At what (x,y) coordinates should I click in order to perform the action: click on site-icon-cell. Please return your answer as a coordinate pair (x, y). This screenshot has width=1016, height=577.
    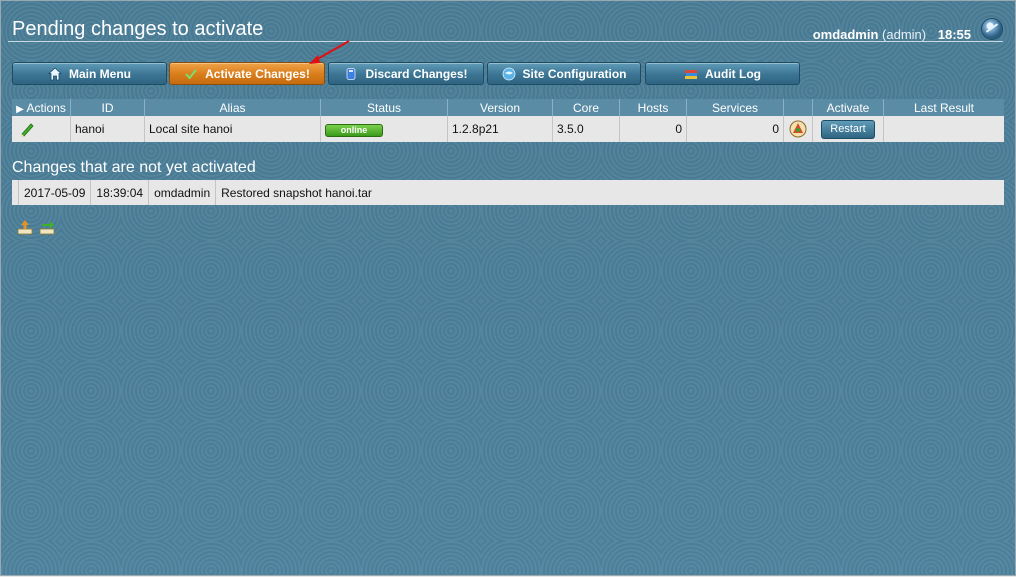
    Looking at the image, I should click on (798, 129).